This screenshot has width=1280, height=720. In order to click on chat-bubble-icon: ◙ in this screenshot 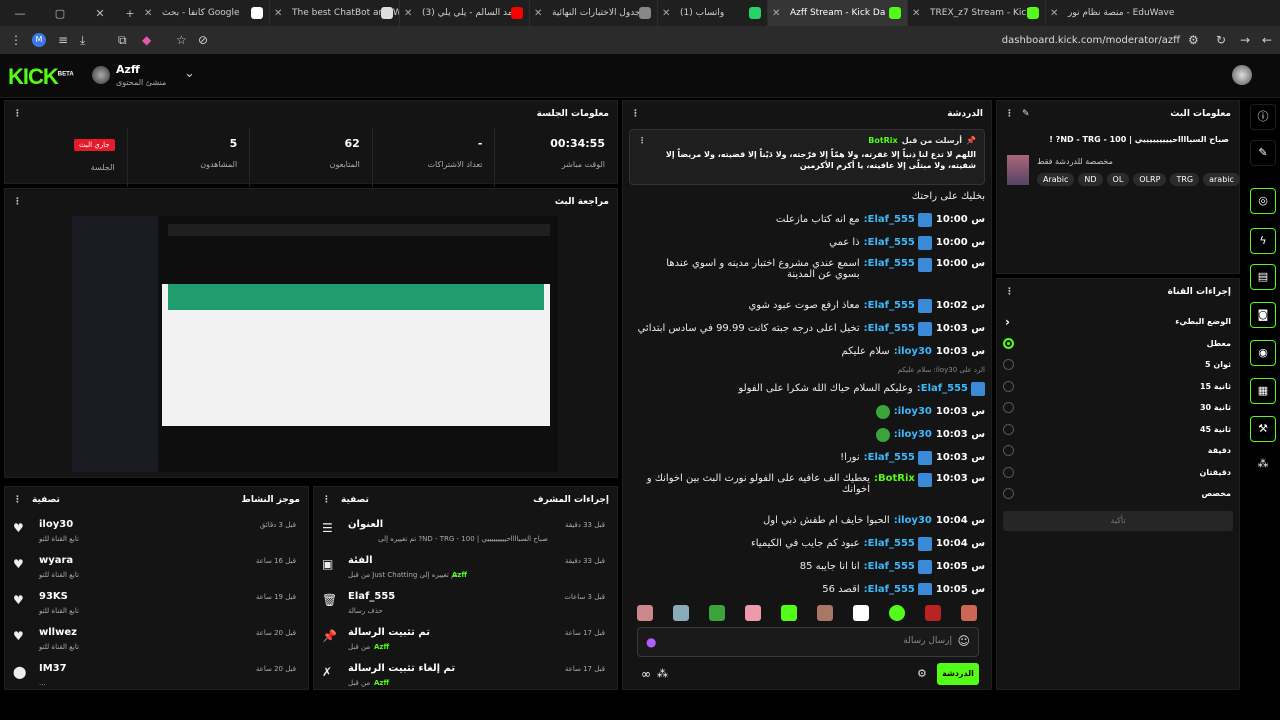, I will do `click(1263, 315)`.